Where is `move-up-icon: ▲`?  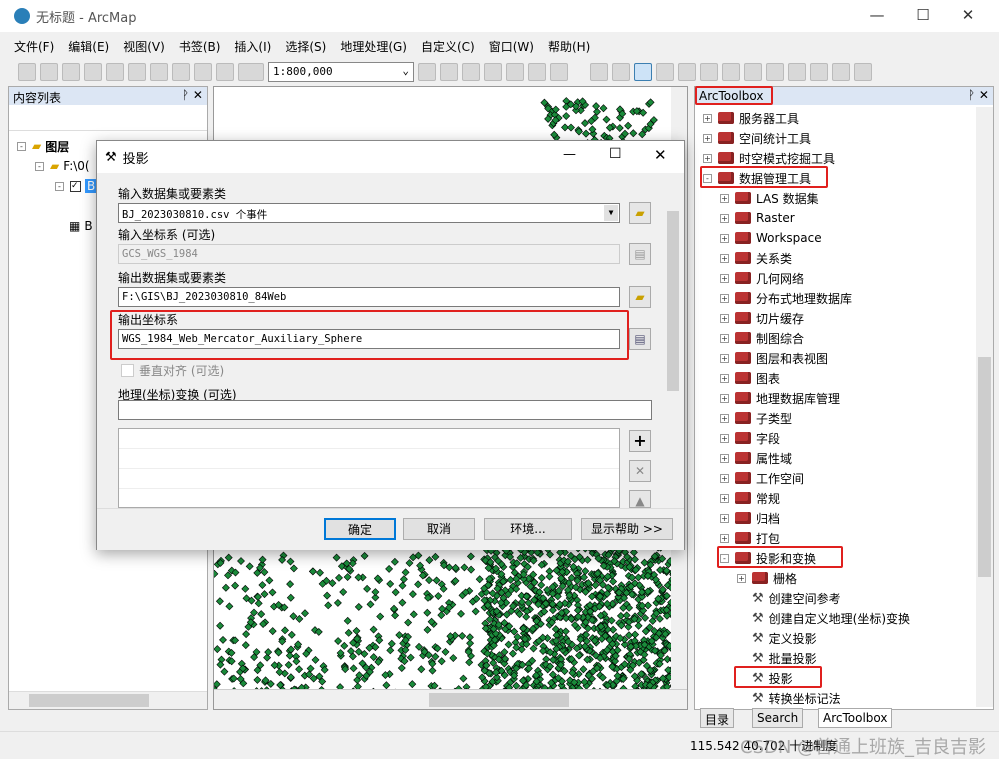
move-up-icon: ▲ is located at coordinates (640, 499).